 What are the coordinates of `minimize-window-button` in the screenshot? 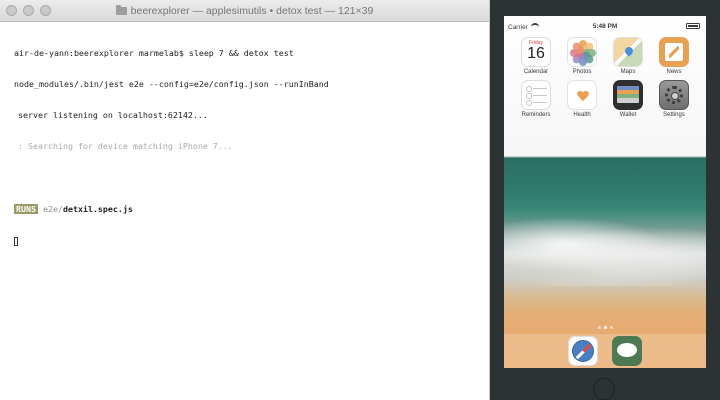 It's located at (28, 10).